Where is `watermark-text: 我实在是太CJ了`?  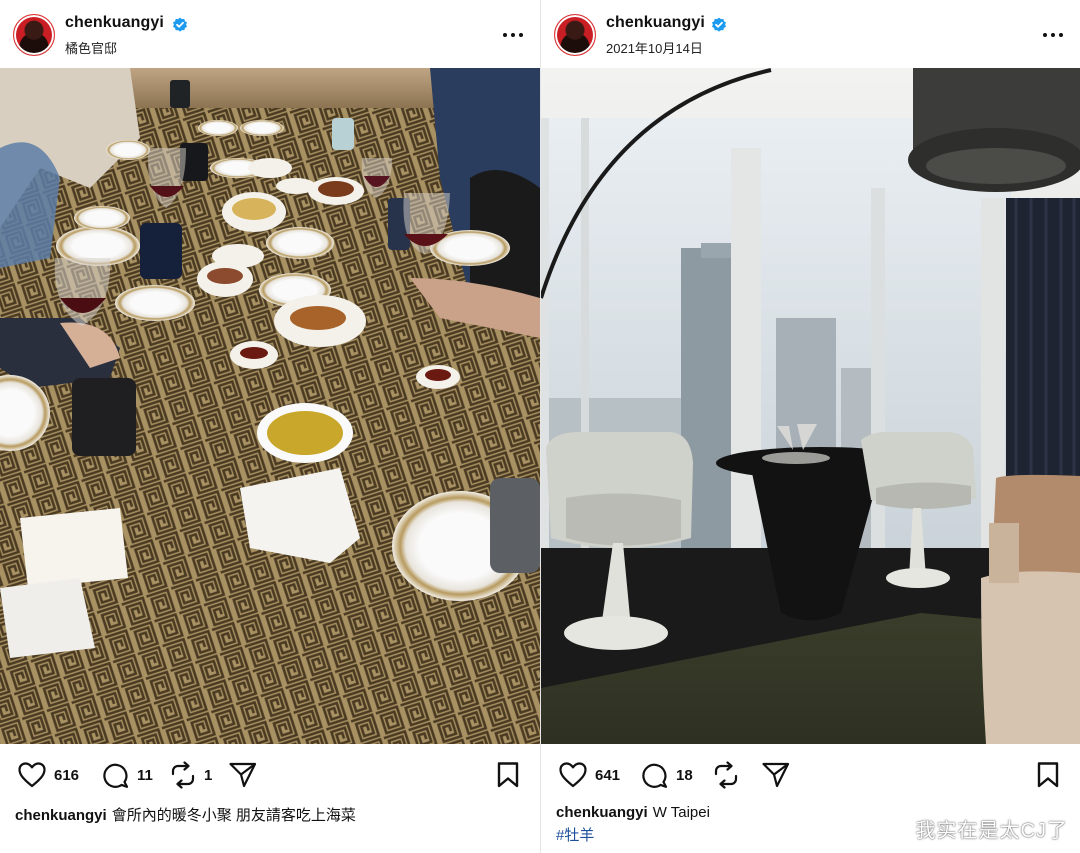 watermark-text: 我实在是太CJ了 is located at coordinates (991, 831).